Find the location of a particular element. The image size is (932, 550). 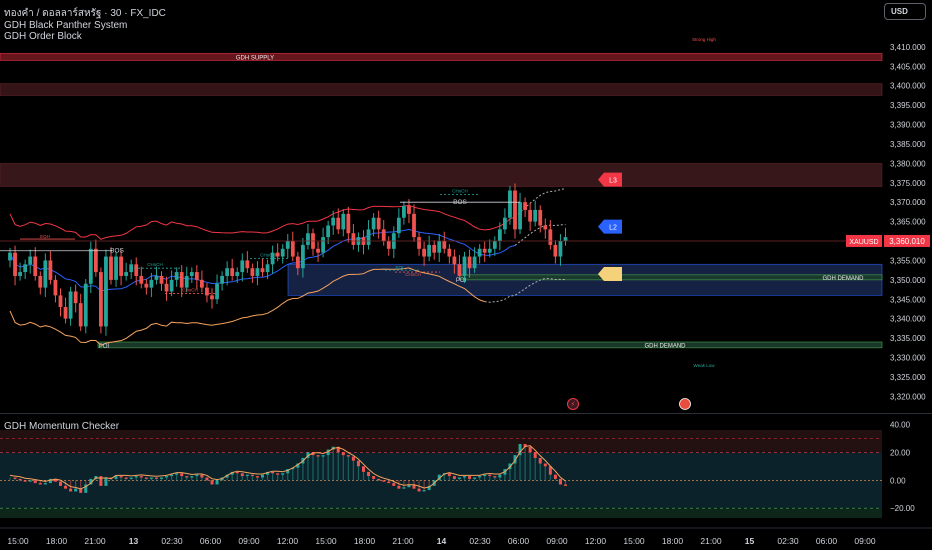

price-tick-label: 3,375.000 is located at coordinates (908, 183).